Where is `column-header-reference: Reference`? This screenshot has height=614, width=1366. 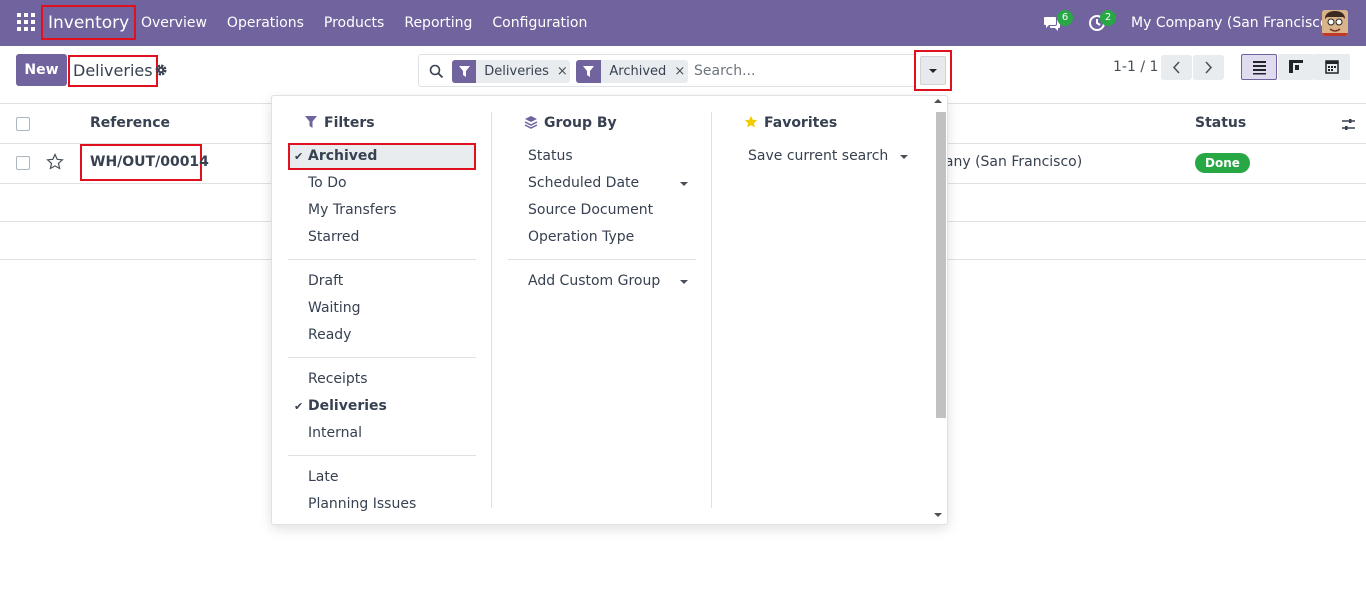
column-header-reference: Reference is located at coordinates (130, 123).